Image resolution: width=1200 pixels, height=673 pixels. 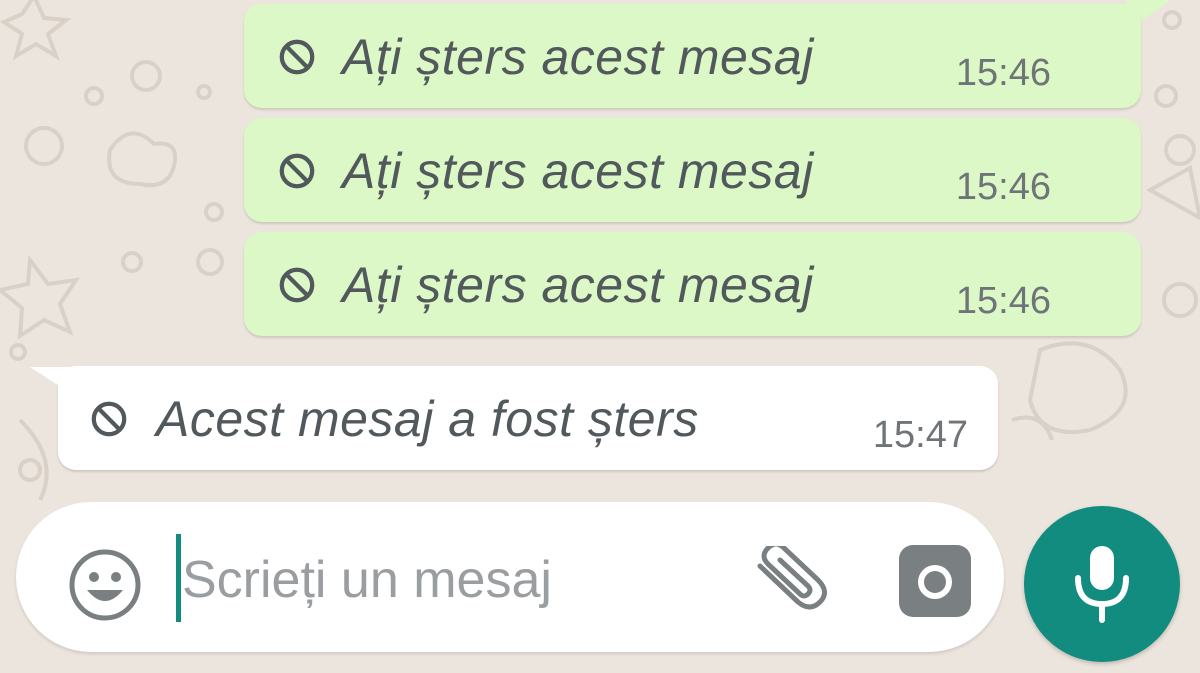 I want to click on microphone-icon, so click(x=1102, y=584).